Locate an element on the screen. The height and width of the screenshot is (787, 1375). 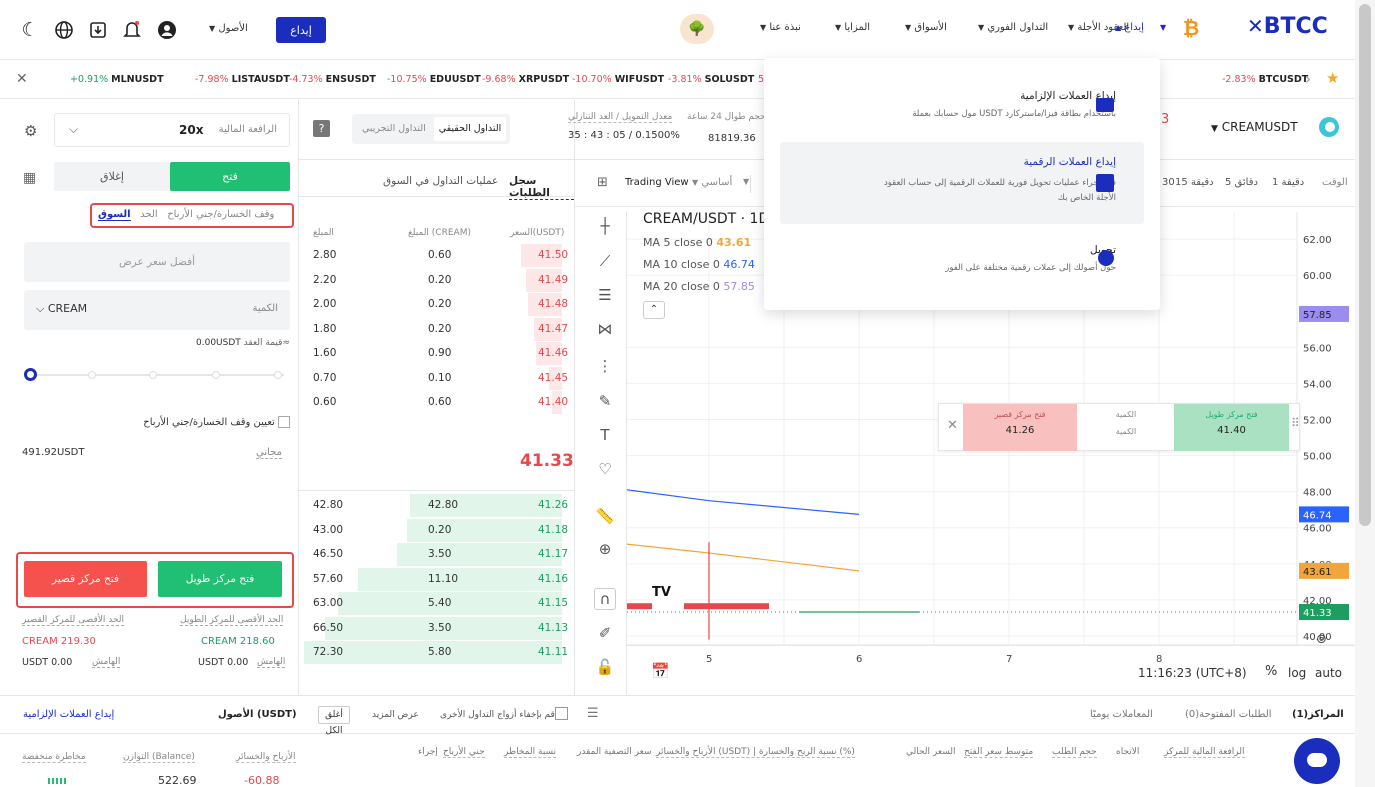
orderbook-row: 1.60 0.90 41.46 is located at coordinates (434, 353).